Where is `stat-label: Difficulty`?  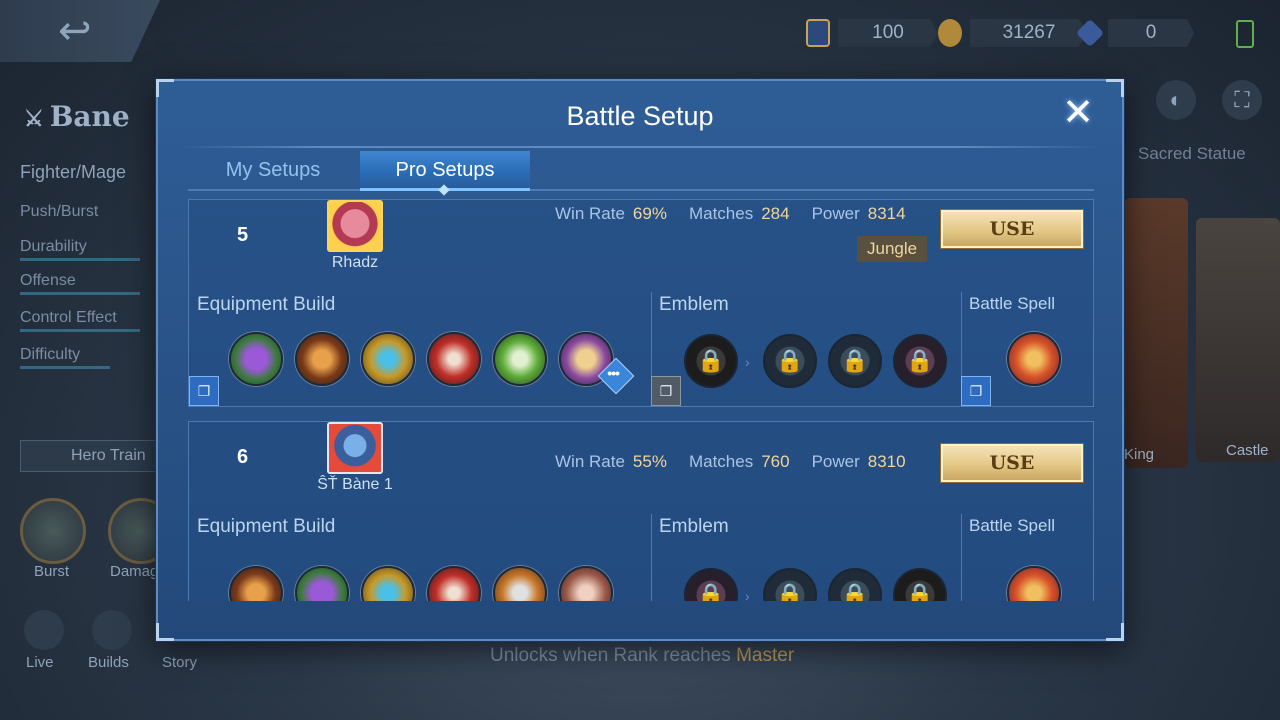
stat-label: Difficulty is located at coordinates (50, 354).